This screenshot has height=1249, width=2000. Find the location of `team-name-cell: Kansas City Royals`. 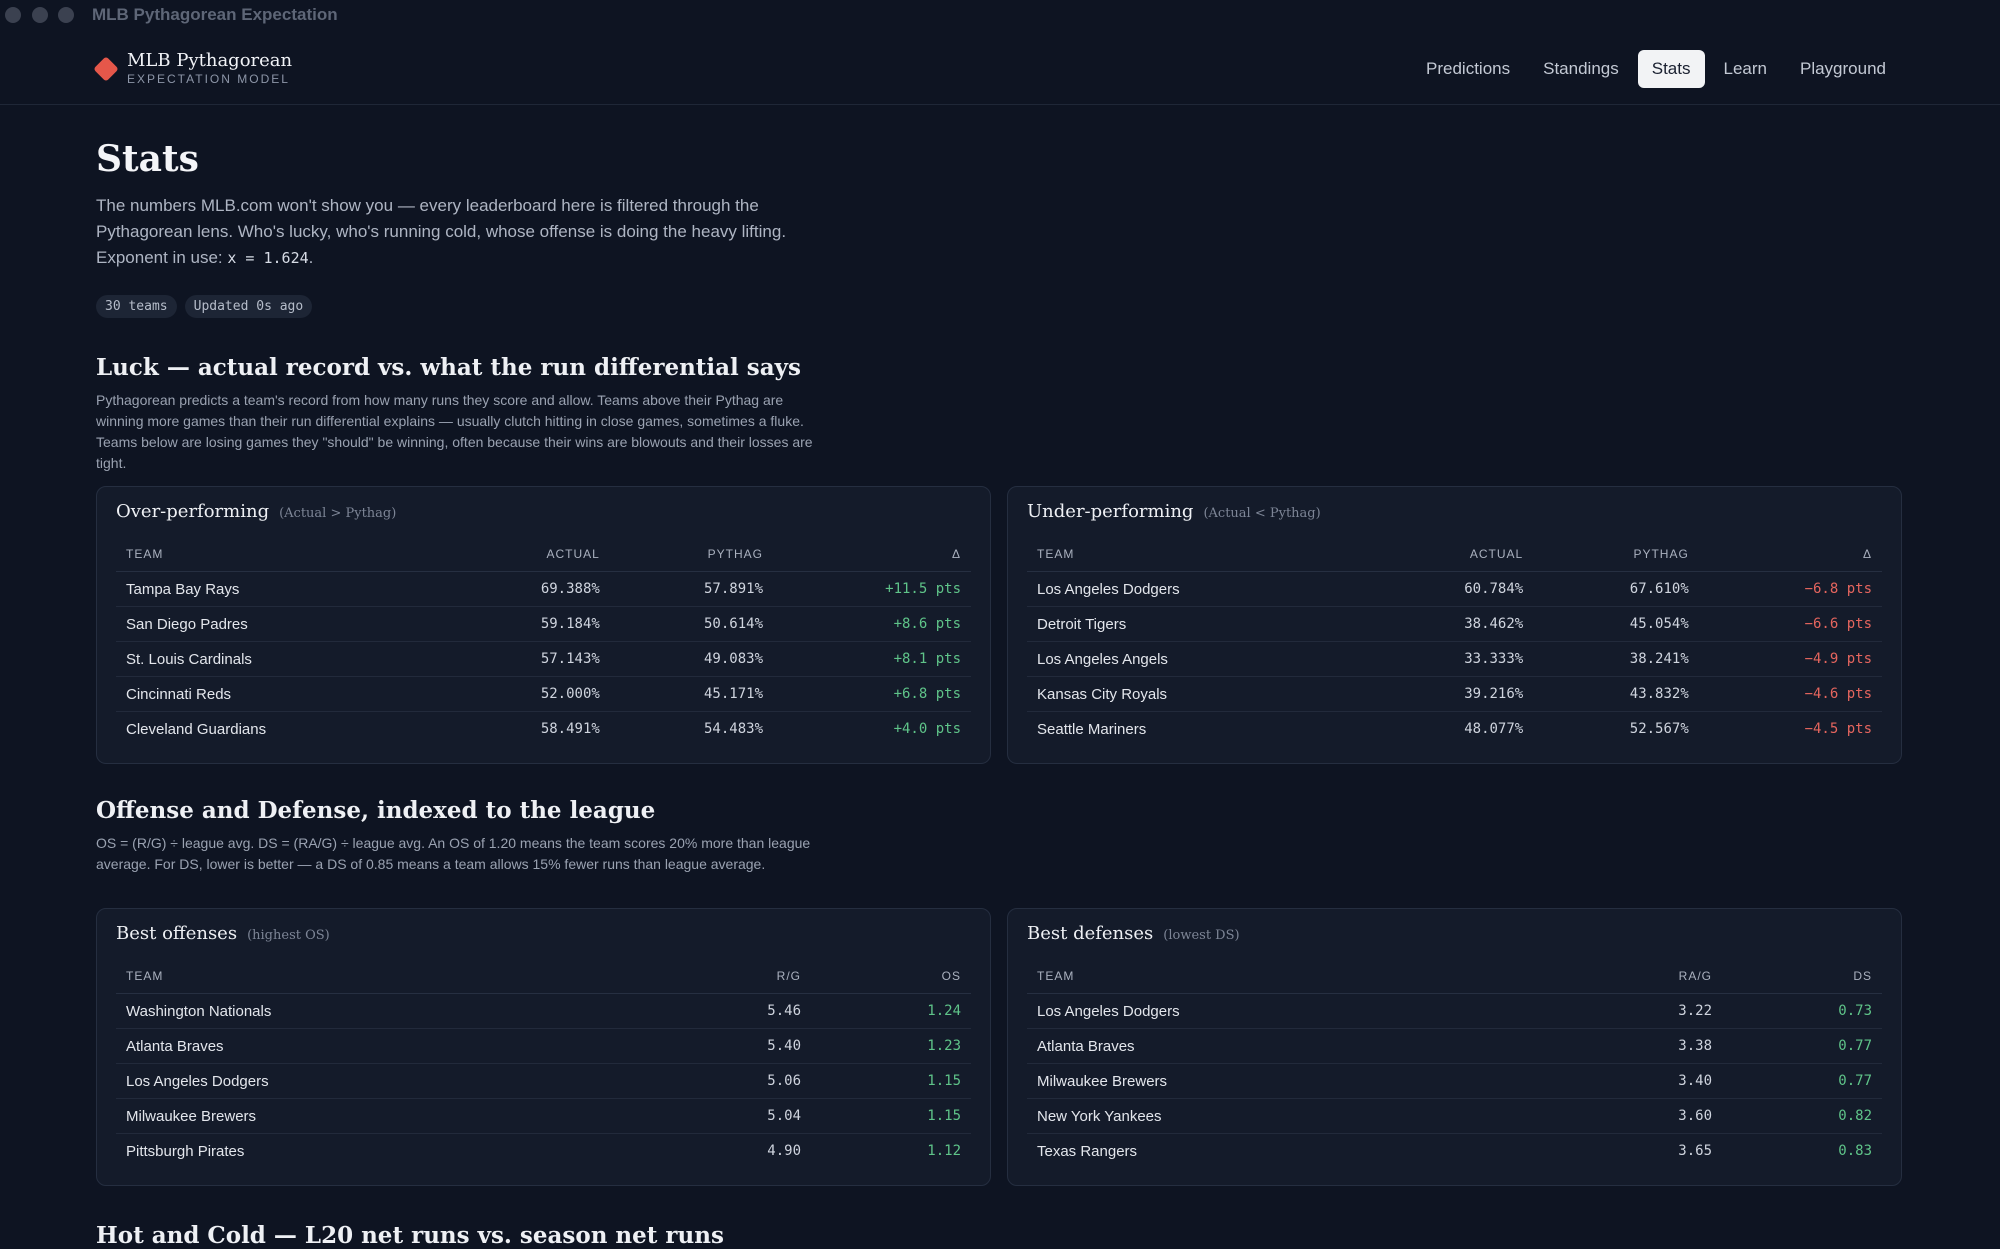

team-name-cell: Kansas City Royals is located at coordinates (1197, 694).